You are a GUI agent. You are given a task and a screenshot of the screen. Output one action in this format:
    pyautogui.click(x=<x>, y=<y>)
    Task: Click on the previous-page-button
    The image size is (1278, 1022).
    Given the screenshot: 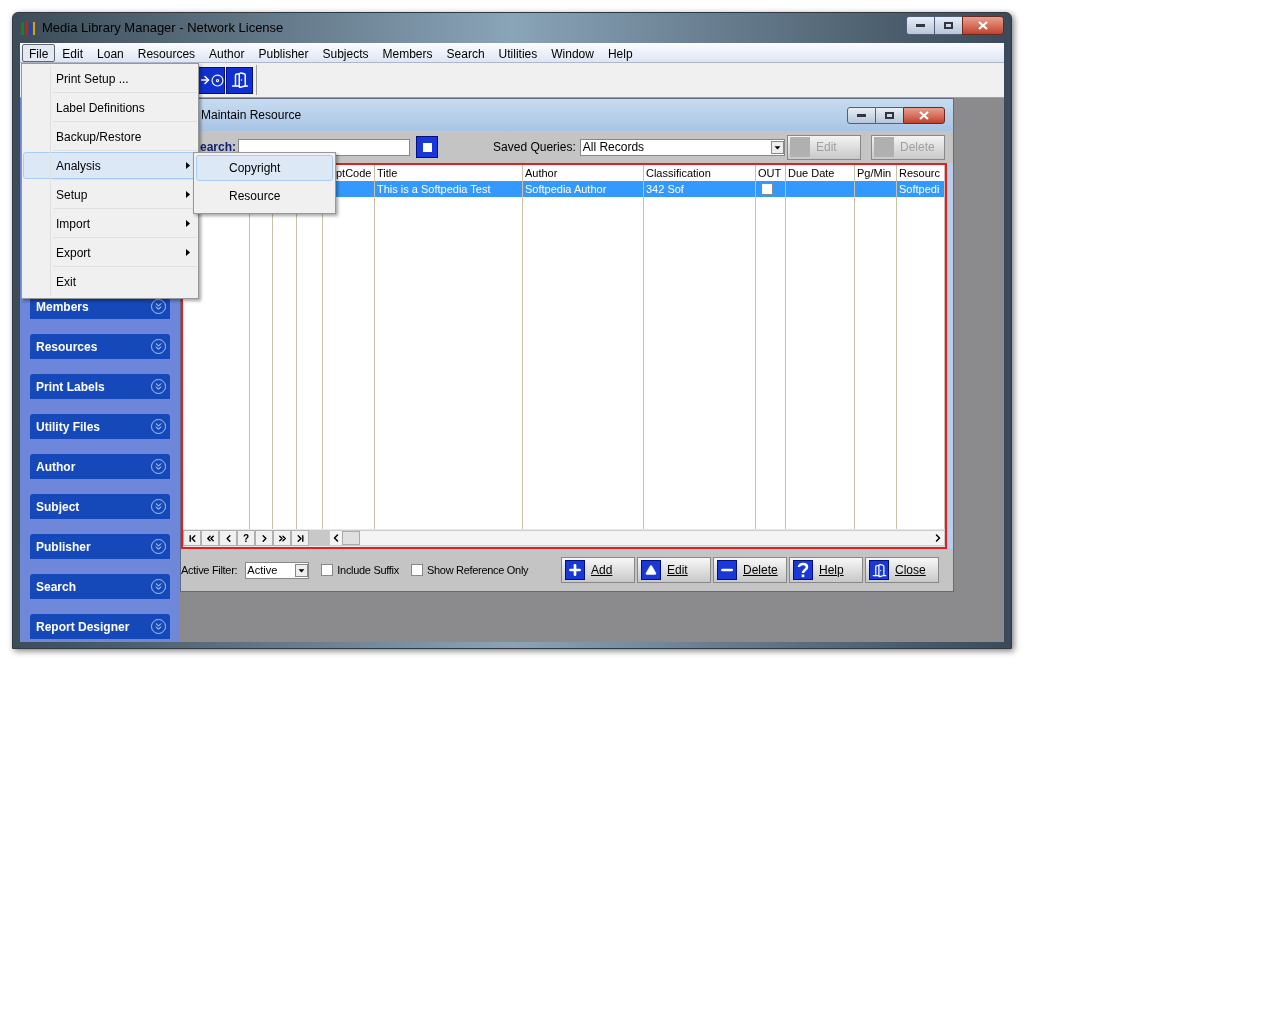 What is the action you would take?
    pyautogui.click(x=210, y=538)
    